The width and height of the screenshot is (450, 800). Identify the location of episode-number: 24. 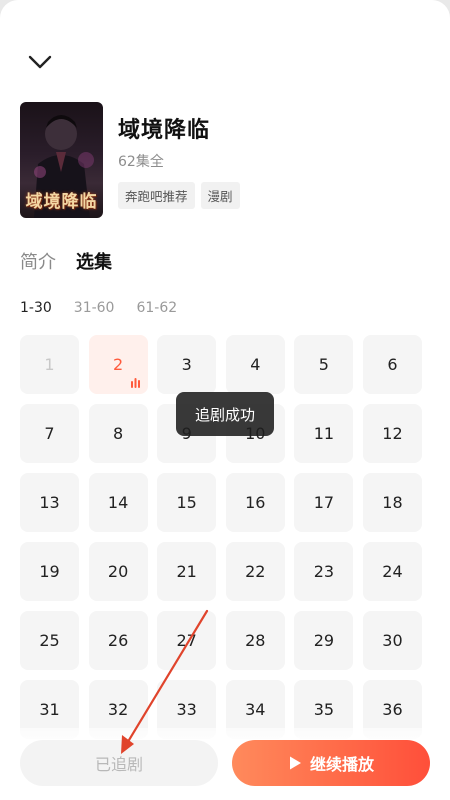
(392, 571).